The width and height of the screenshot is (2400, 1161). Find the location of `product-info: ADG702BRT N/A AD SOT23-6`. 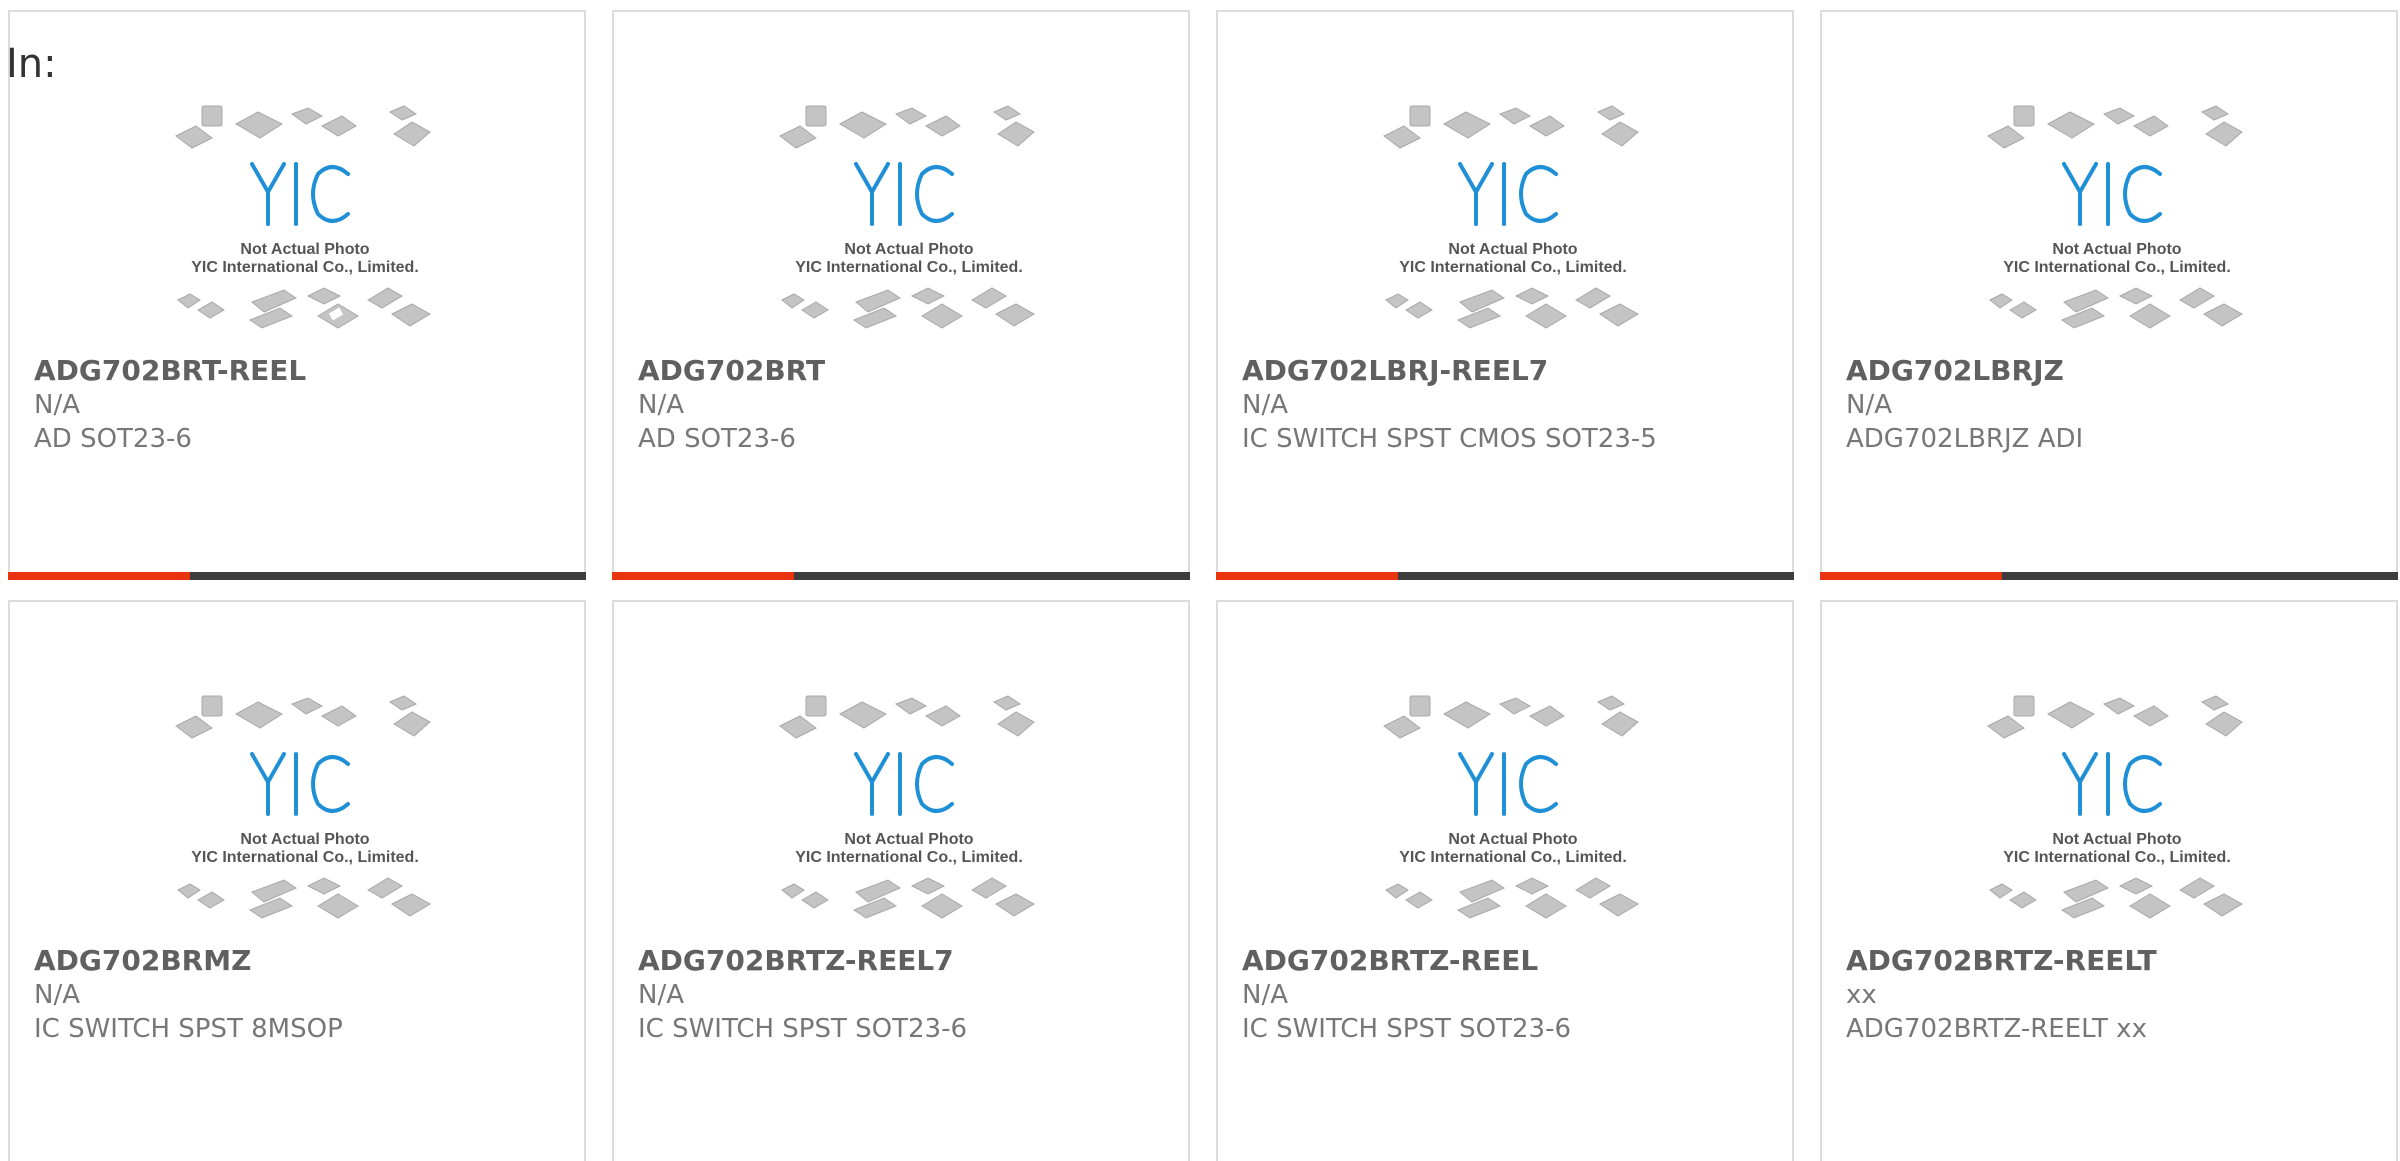

product-info: ADG702BRT N/A AD SOT23-6 is located at coordinates (908, 405).